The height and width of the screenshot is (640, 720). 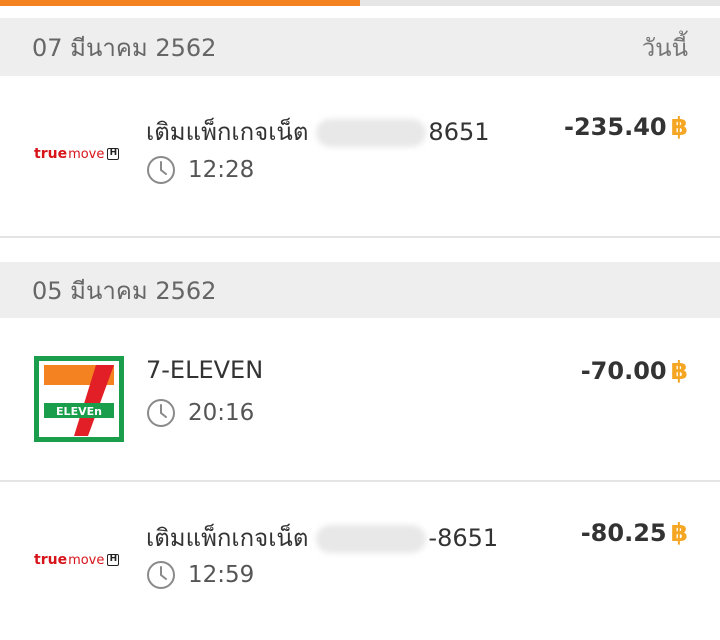 I want to click on date-header: 07 มีนาคม 2562 วันนี้, so click(x=360, y=47).